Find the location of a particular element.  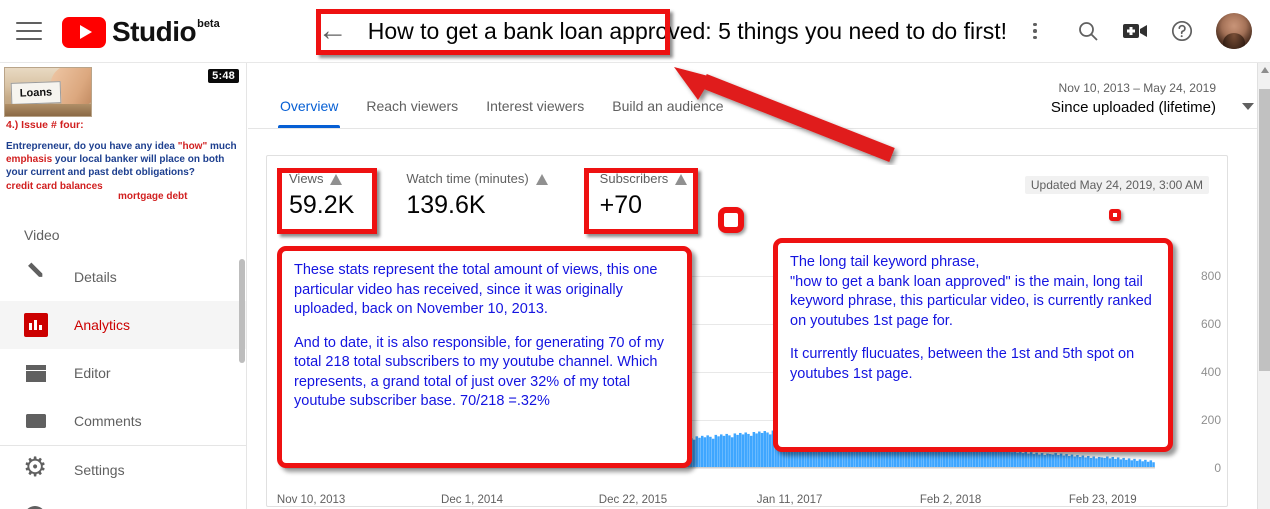

red-dot-marker-large is located at coordinates (731, 220).